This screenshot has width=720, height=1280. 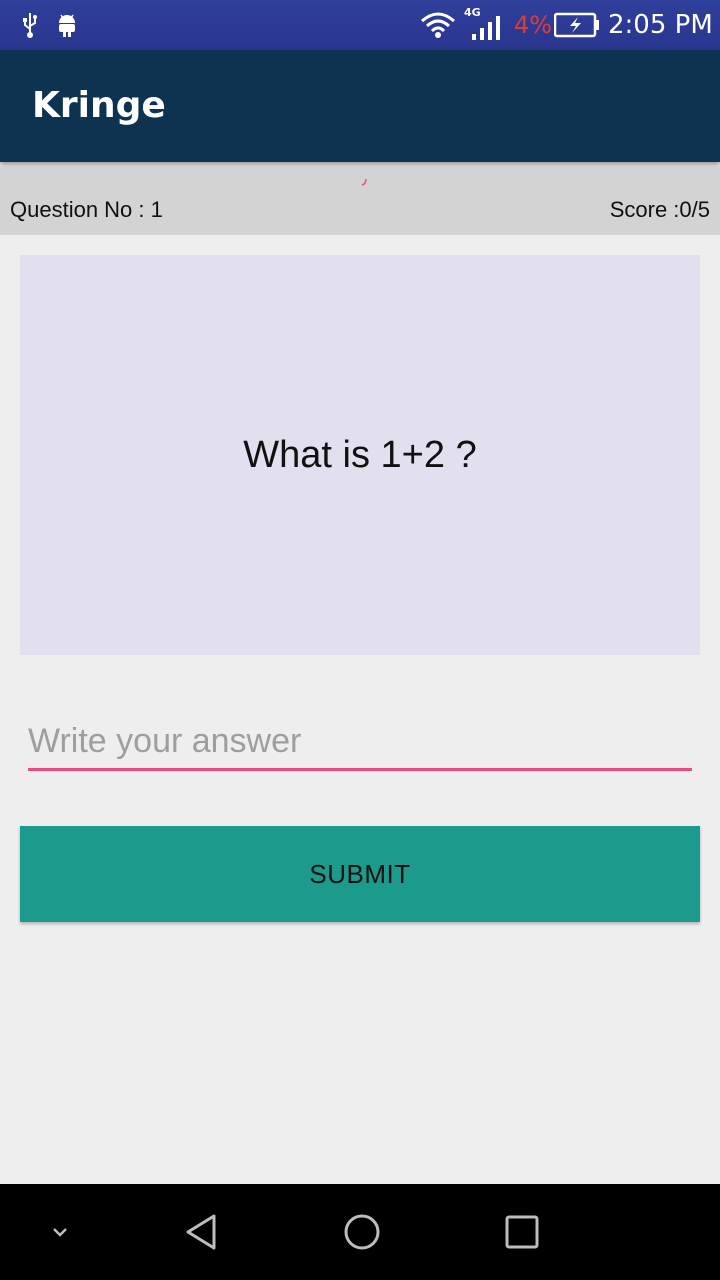 I want to click on network-type-label: 4G, so click(x=472, y=12).